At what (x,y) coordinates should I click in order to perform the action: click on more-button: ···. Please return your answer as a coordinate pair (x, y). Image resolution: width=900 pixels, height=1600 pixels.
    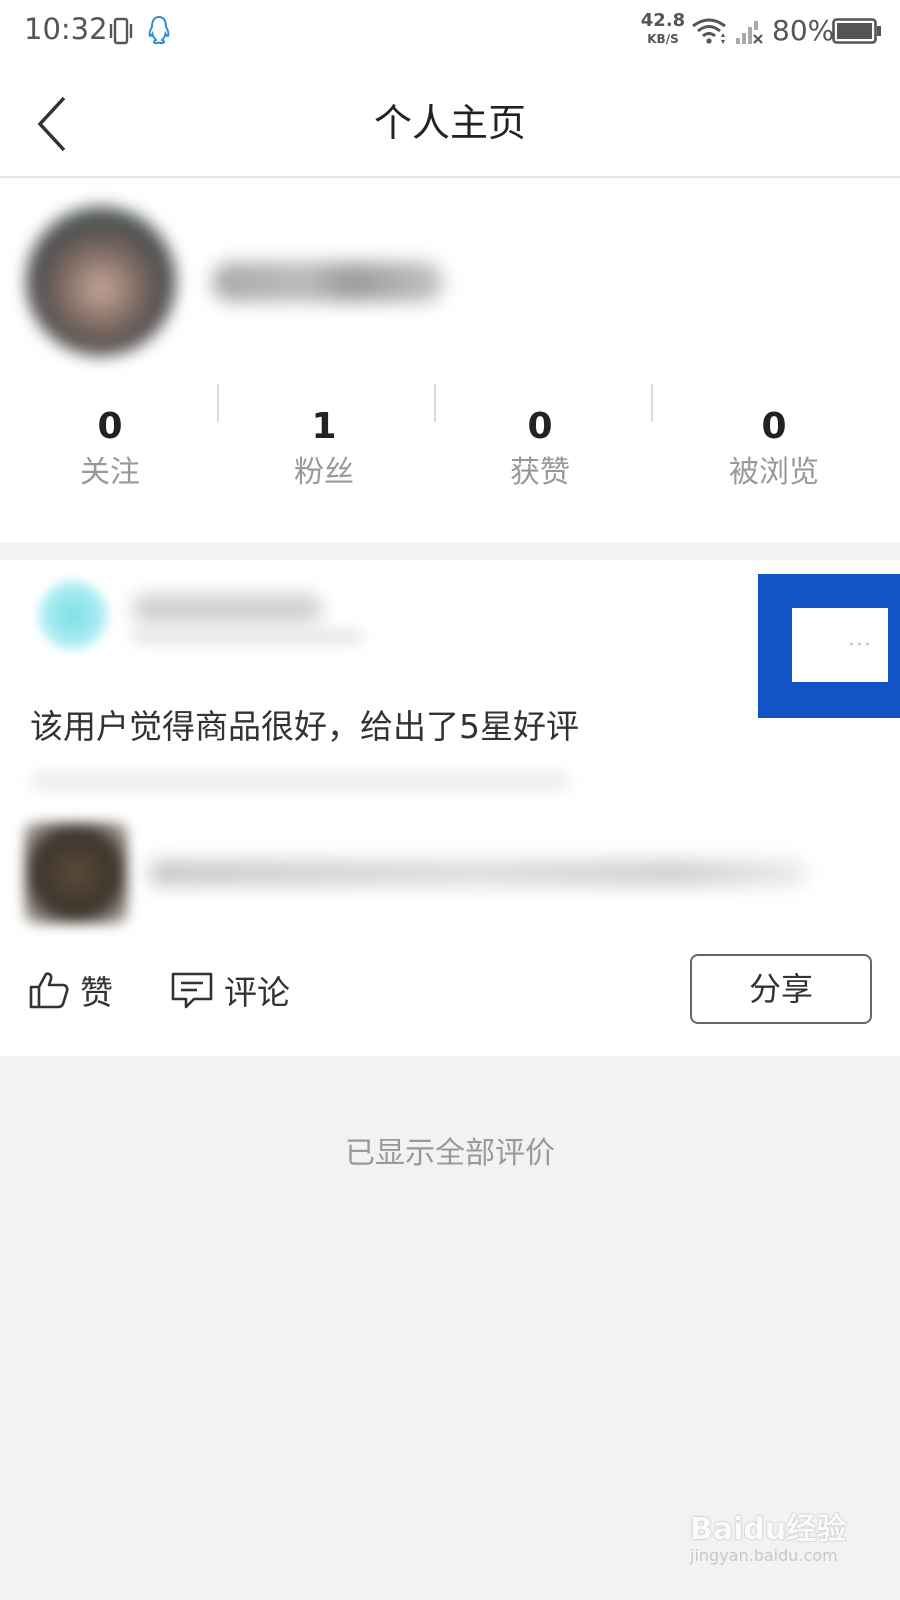
    Looking at the image, I should click on (840, 645).